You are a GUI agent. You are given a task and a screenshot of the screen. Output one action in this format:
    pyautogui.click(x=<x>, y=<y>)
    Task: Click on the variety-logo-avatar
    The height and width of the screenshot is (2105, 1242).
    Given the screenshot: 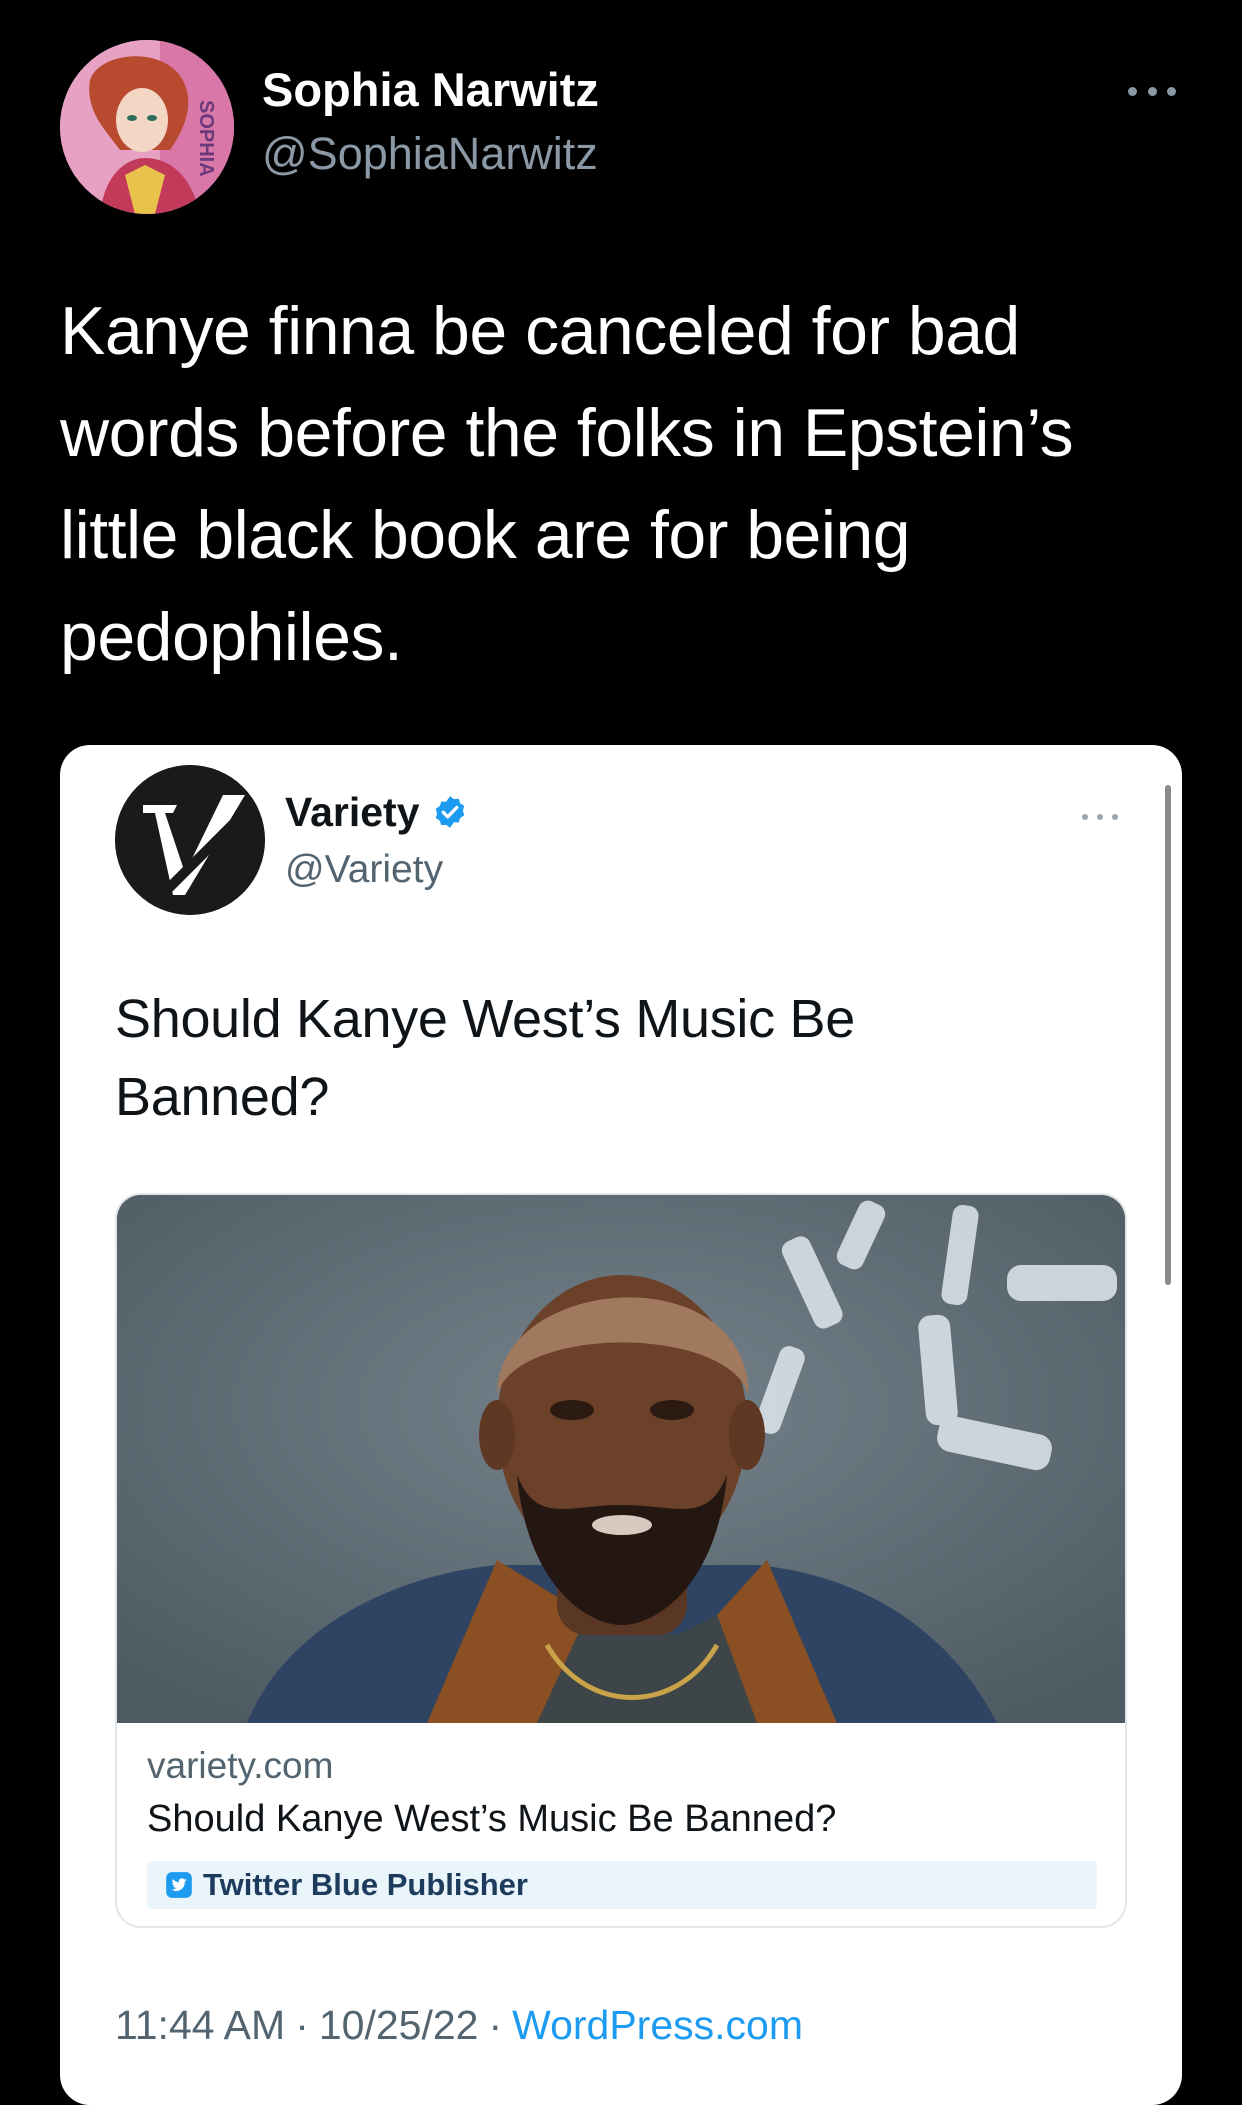 What is the action you would take?
    pyautogui.click(x=190, y=840)
    